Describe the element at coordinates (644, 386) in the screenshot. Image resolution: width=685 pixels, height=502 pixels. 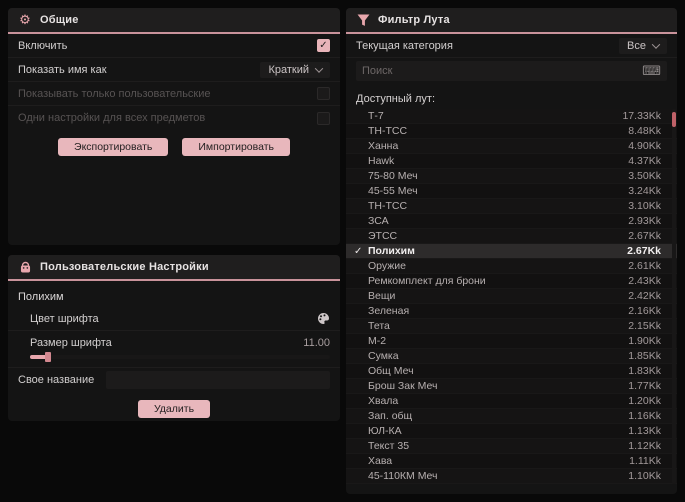
I see `loot-item-value: 1.77Kk` at that location.